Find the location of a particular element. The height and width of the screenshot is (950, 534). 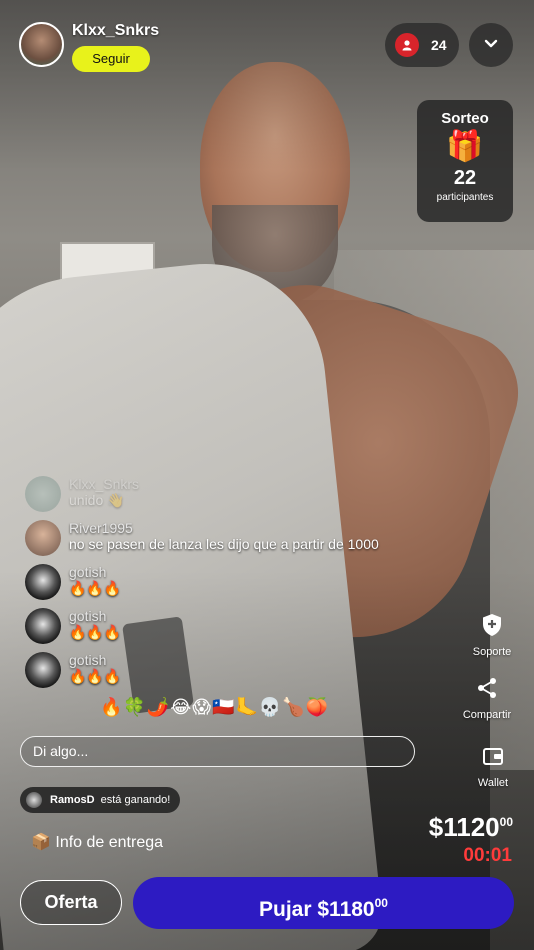

bid-label: Pujar $1180 is located at coordinates (317, 909).